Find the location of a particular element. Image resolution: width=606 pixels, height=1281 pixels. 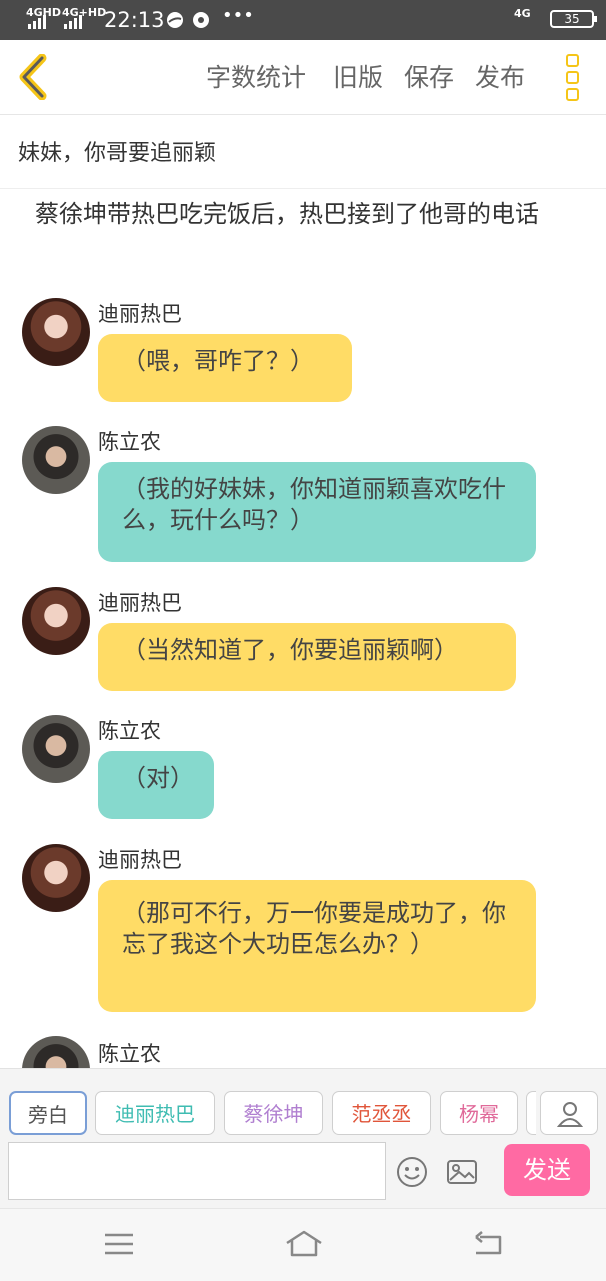

battery-icon: 35 is located at coordinates (573, 19).